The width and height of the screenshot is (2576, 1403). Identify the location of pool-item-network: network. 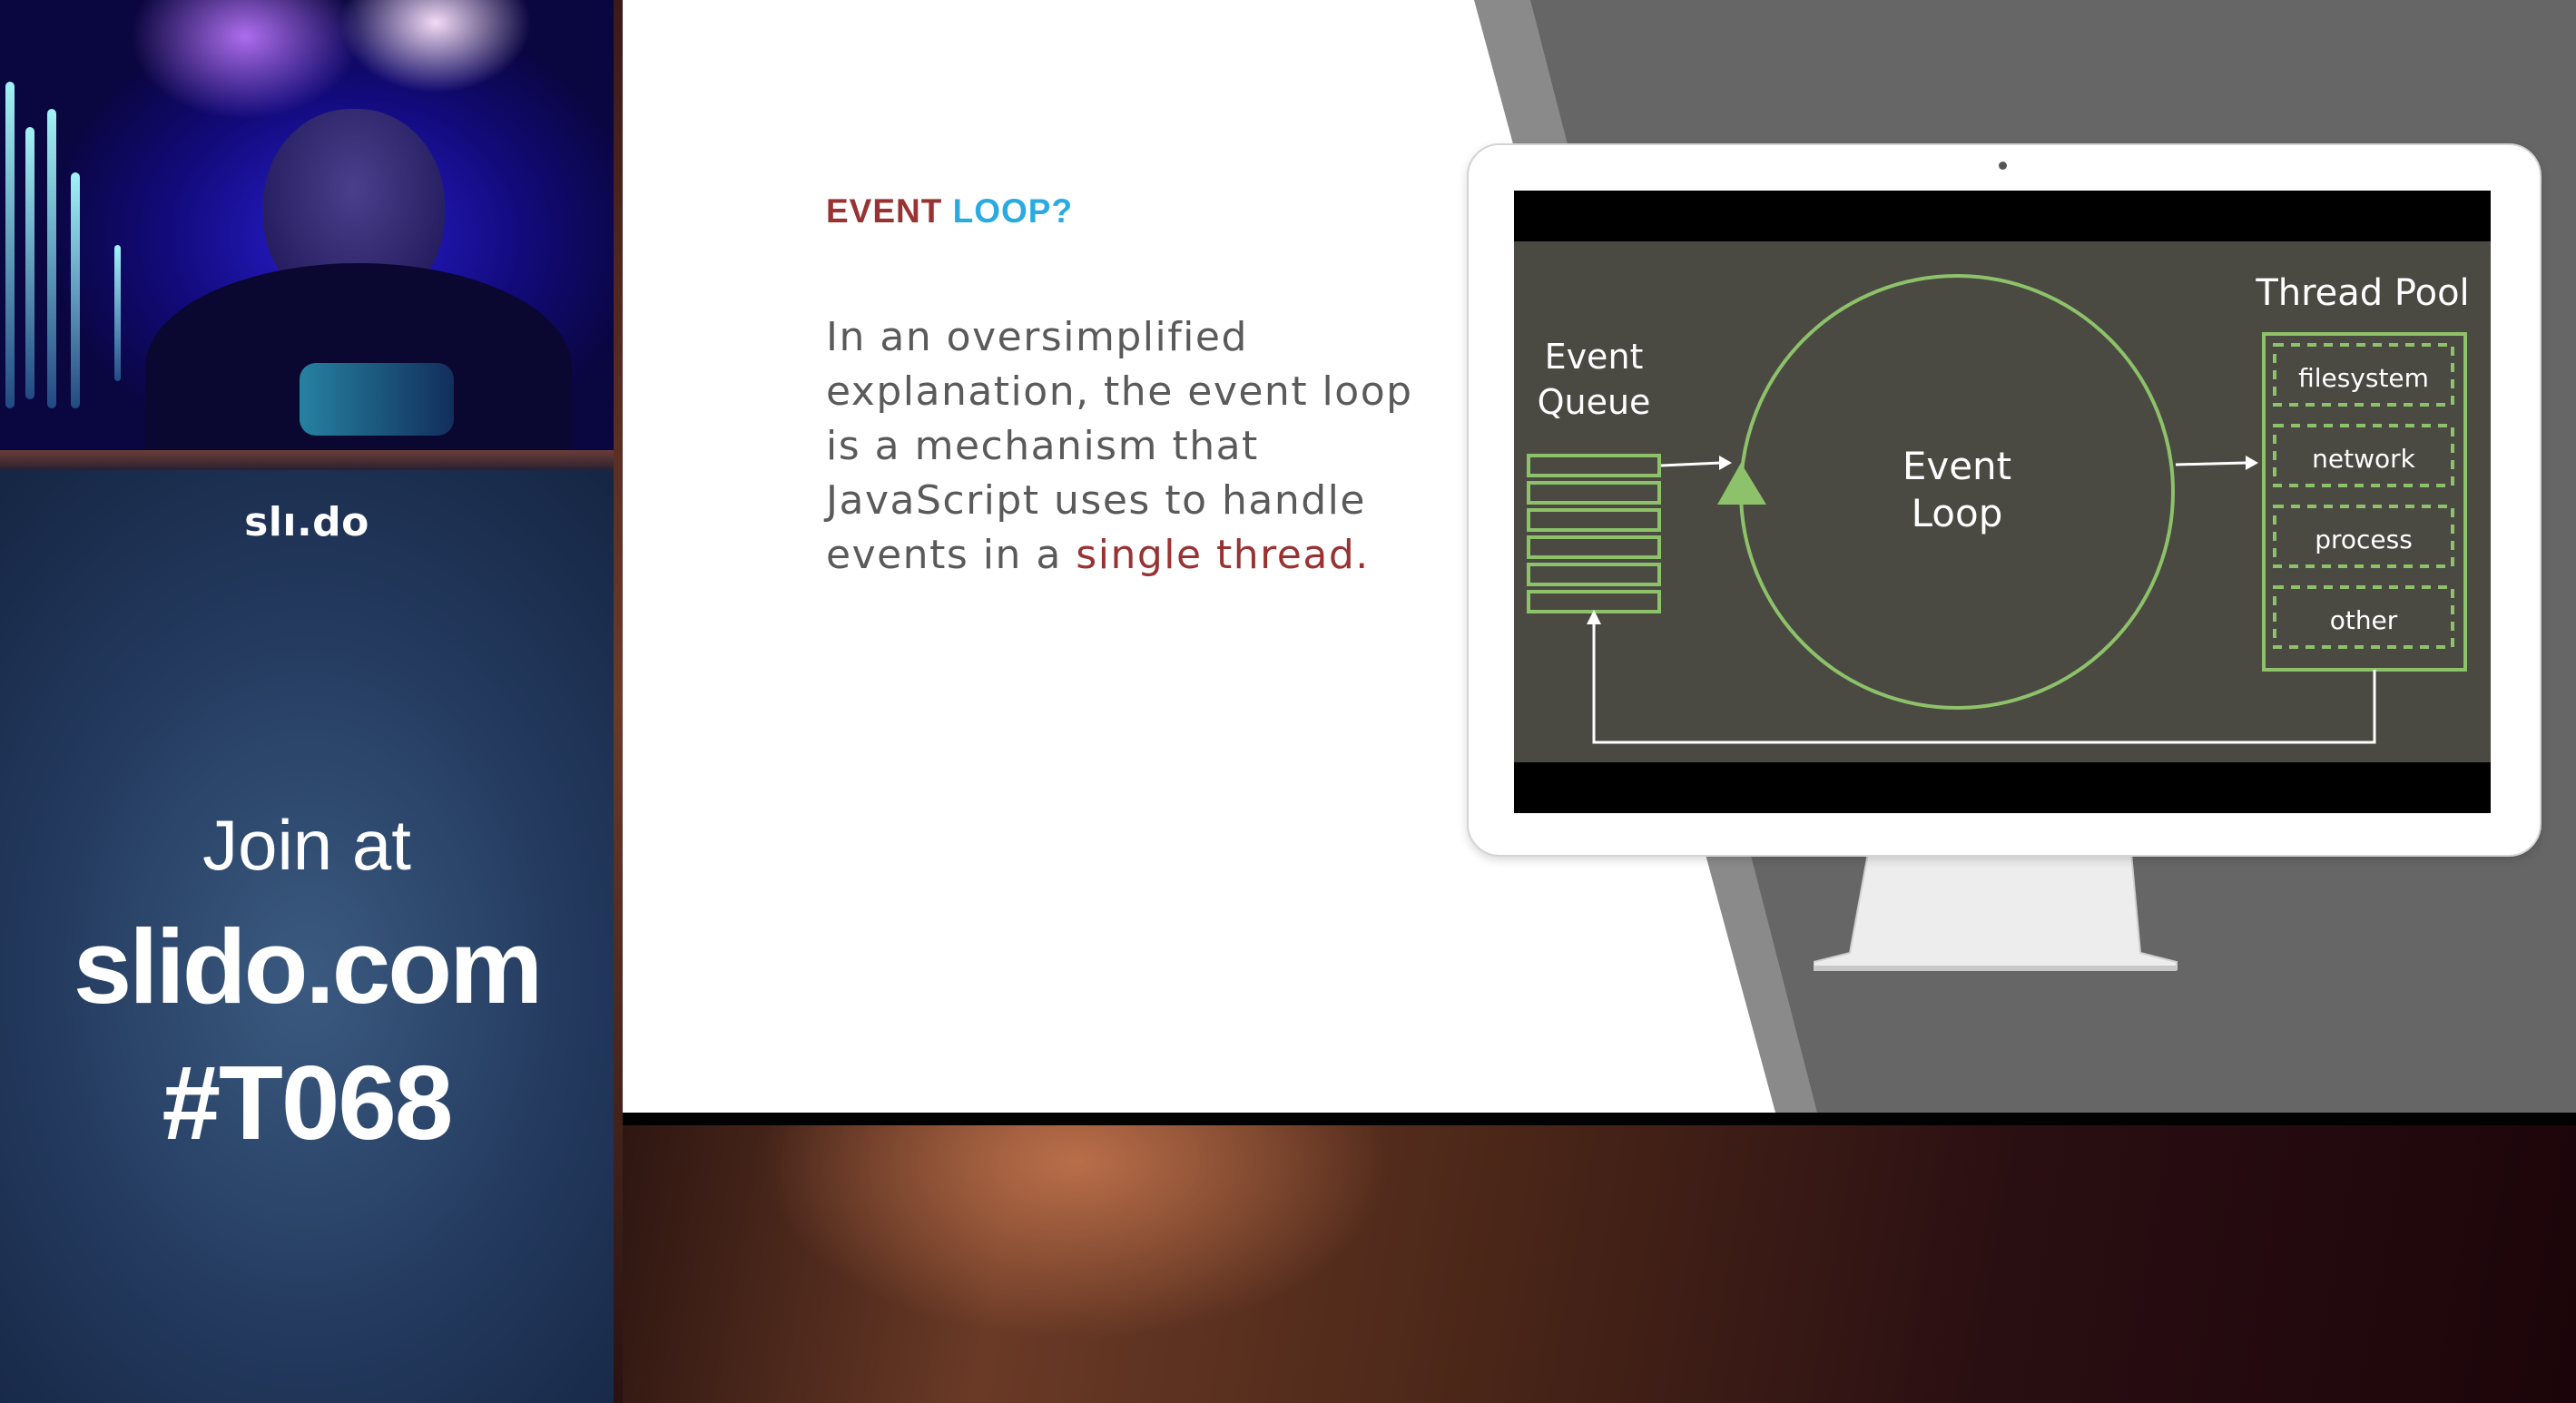
(2363, 459).